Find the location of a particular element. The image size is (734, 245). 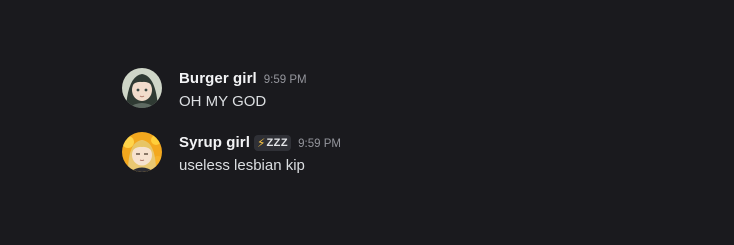

username: Burger girl is located at coordinates (218, 78).